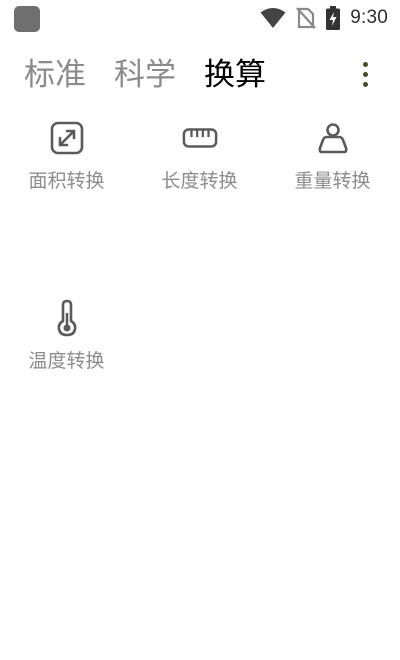 The image size is (400, 660). I want to click on ruler-icon, so click(200, 138).